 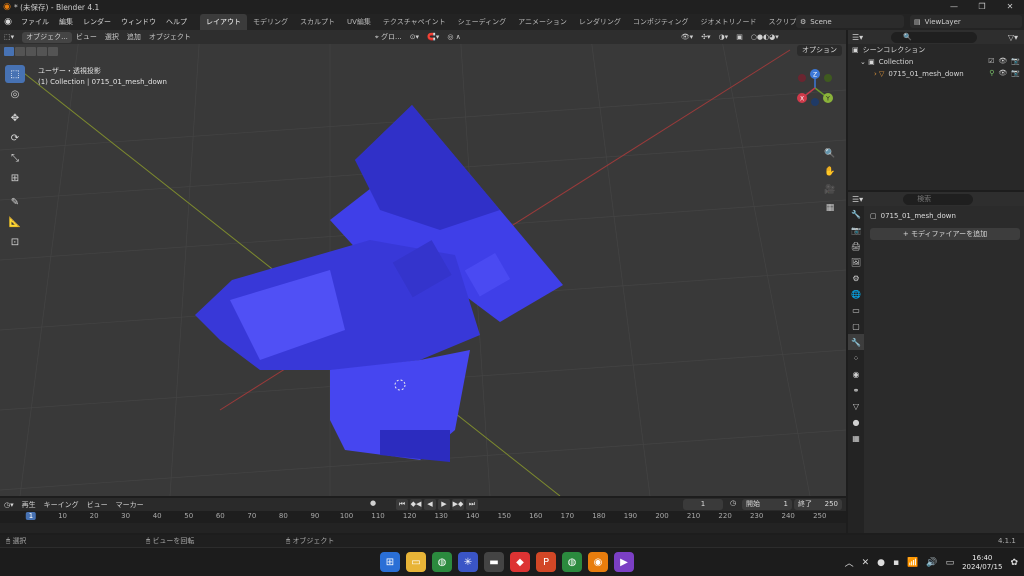 What do you see at coordinates (1015, 61) in the screenshot?
I see `collection-render-icon: 📷` at bounding box center [1015, 61].